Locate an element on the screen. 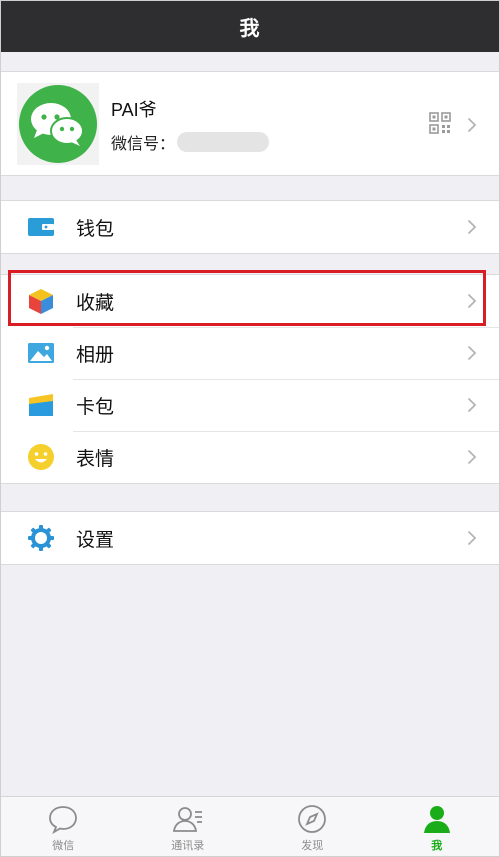 Image resolution: width=500 pixels, height=857 pixels. menu-item-favorites: 收藏 is located at coordinates (250, 301).